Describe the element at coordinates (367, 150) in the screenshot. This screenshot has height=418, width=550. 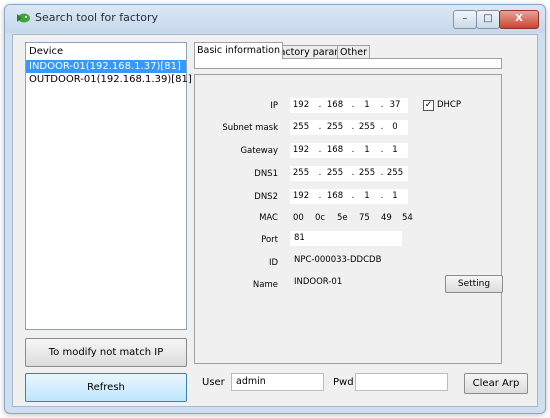
I see `gateway-octet-3: 1` at that location.